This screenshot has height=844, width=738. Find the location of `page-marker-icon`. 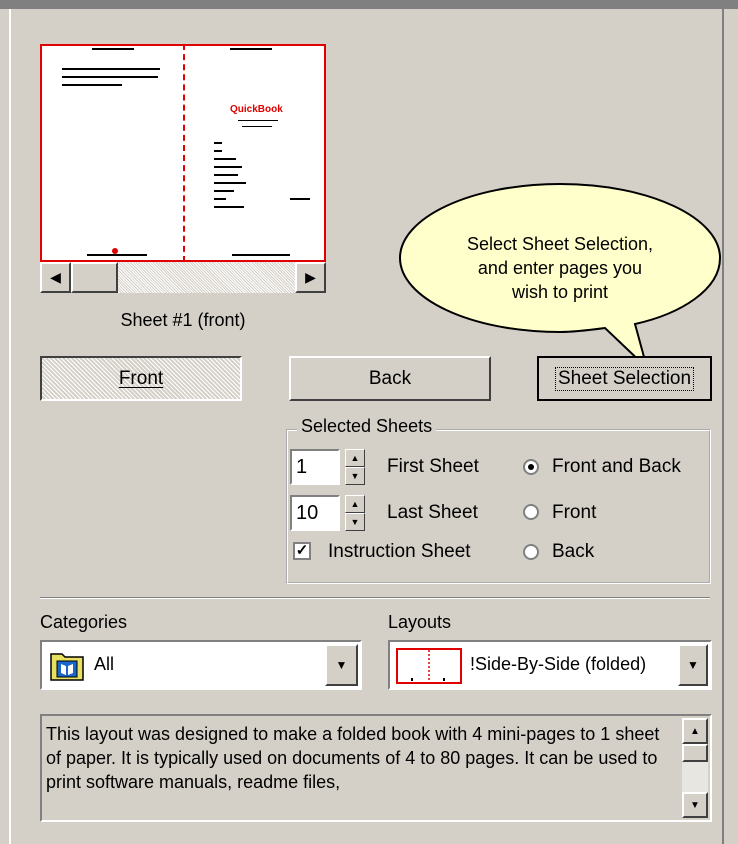

page-marker-icon is located at coordinates (115, 251).